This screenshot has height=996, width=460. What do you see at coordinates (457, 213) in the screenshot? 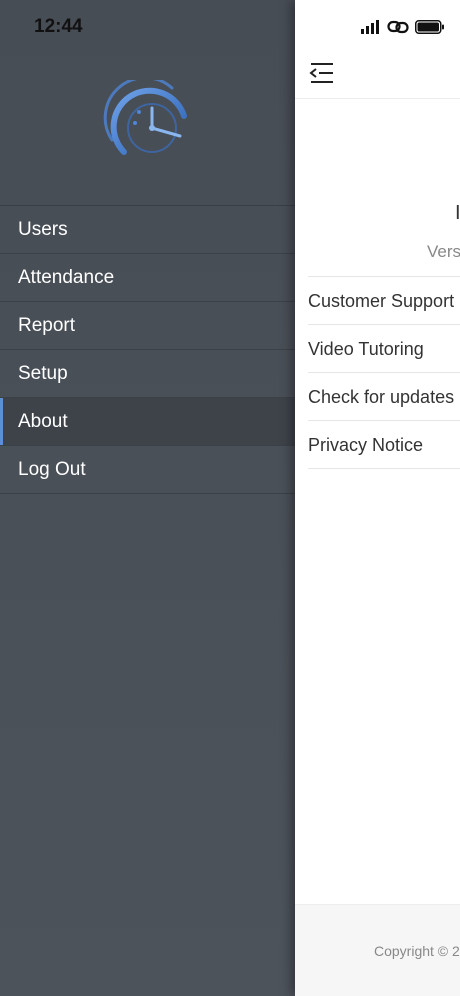
I see `app-name: I` at bounding box center [457, 213].